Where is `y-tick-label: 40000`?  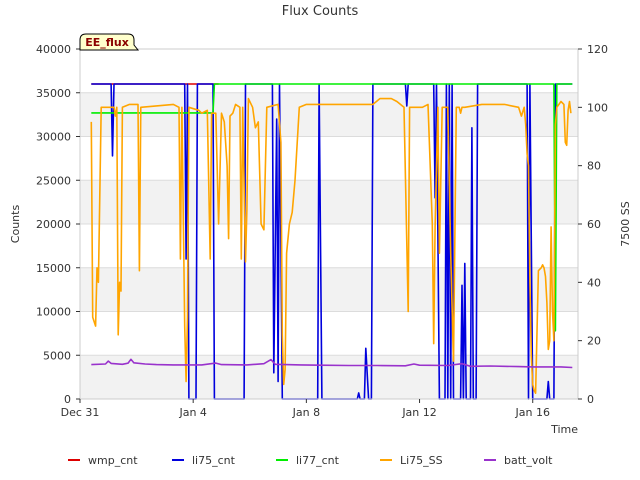 y-tick-label: 40000 is located at coordinates (53, 49).